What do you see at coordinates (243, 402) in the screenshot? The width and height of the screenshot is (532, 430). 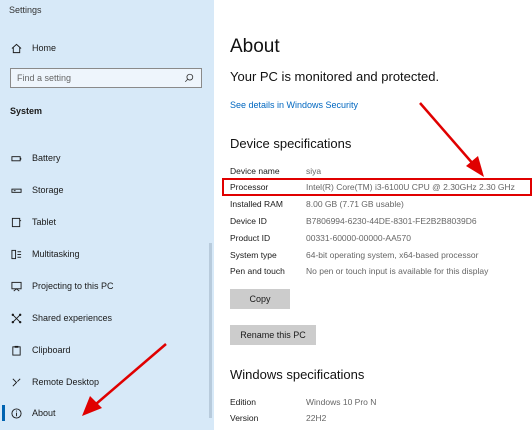 I see `spec-key: Edition` at bounding box center [243, 402].